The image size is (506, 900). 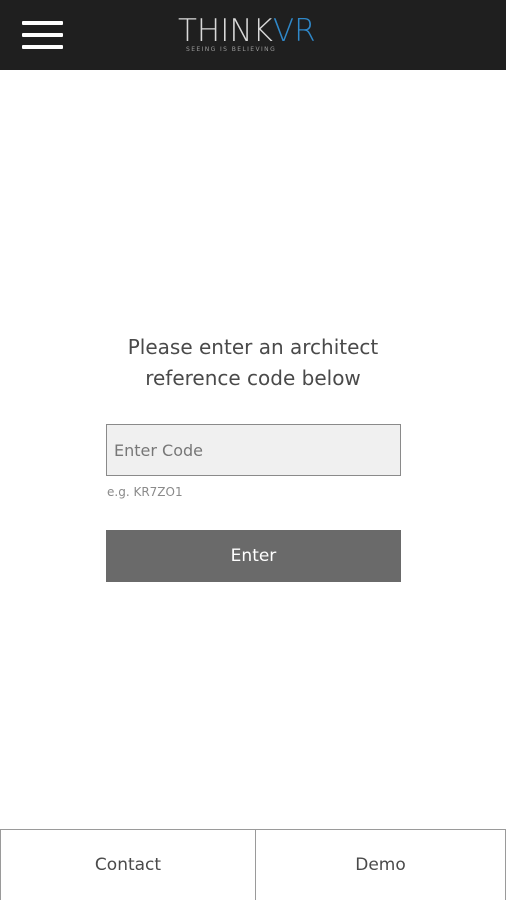 I want to click on logo-wordmark: THINKVR, so click(x=247, y=31).